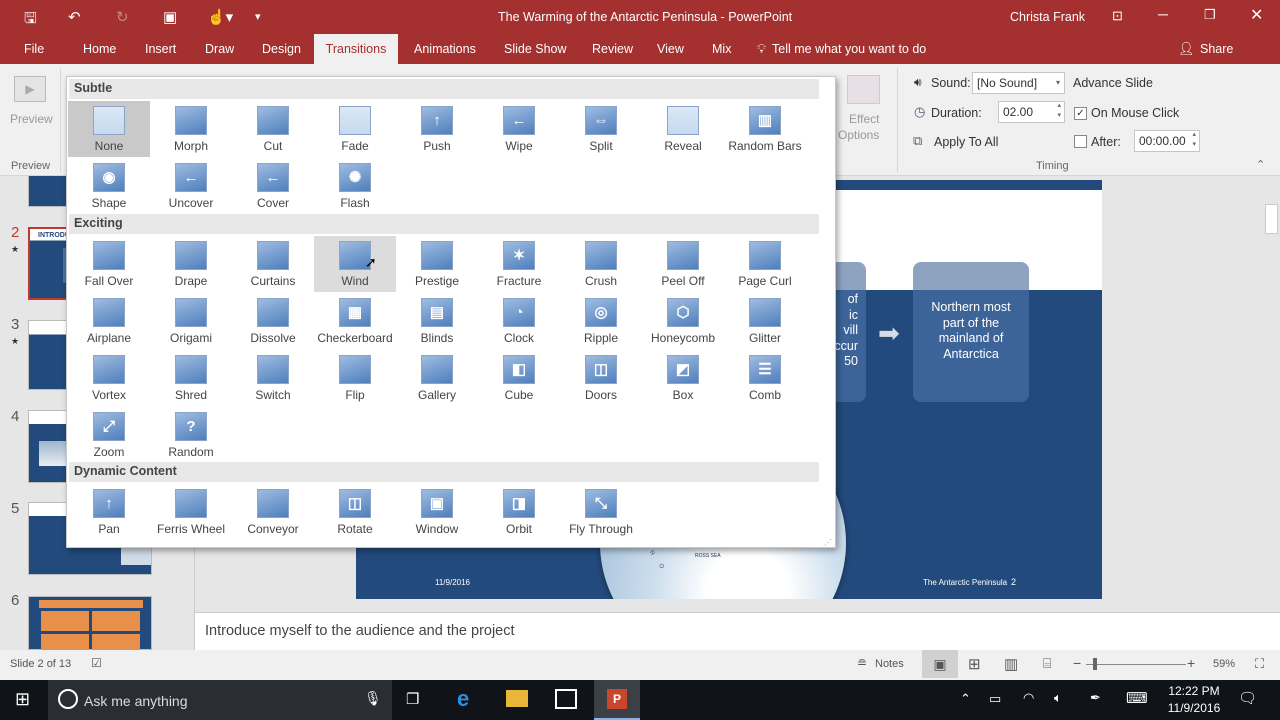  What do you see at coordinates (355, 378) in the screenshot?
I see `transition-flip: Flip` at bounding box center [355, 378].